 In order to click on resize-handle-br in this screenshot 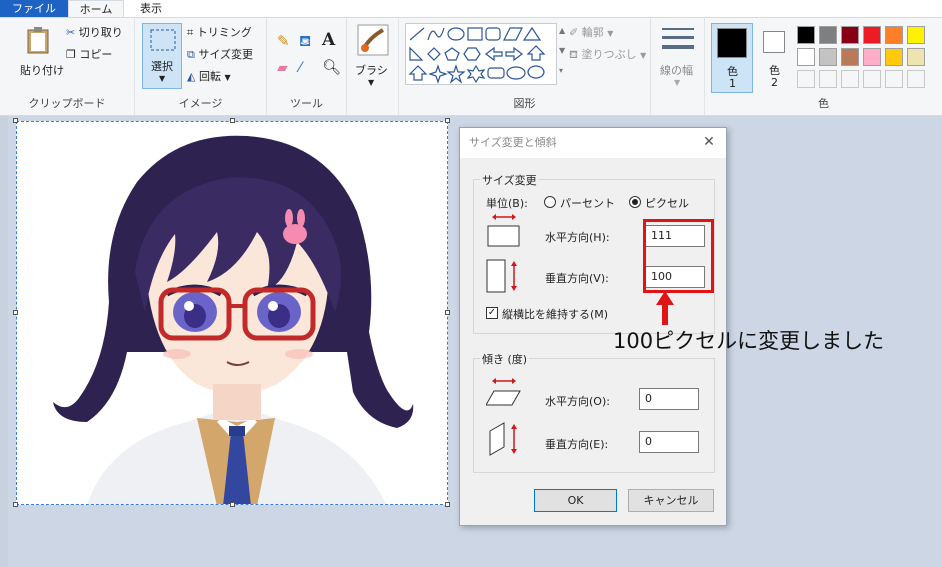, I will do `click(447, 504)`.